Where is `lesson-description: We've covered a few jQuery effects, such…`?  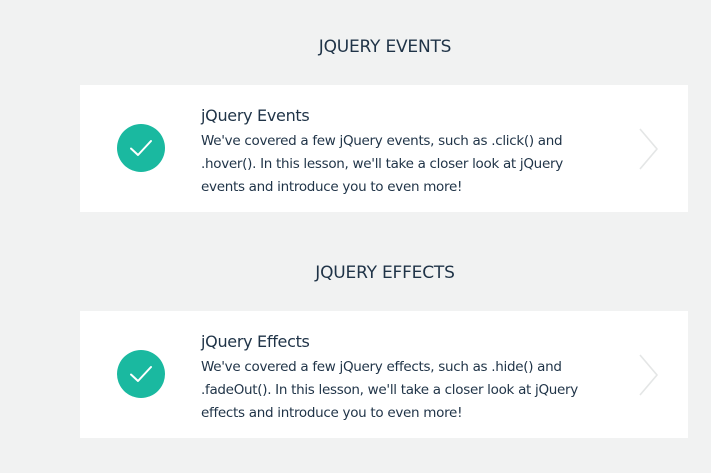 lesson-description: We've covered a few jQuery effects, such… is located at coordinates (390, 390).